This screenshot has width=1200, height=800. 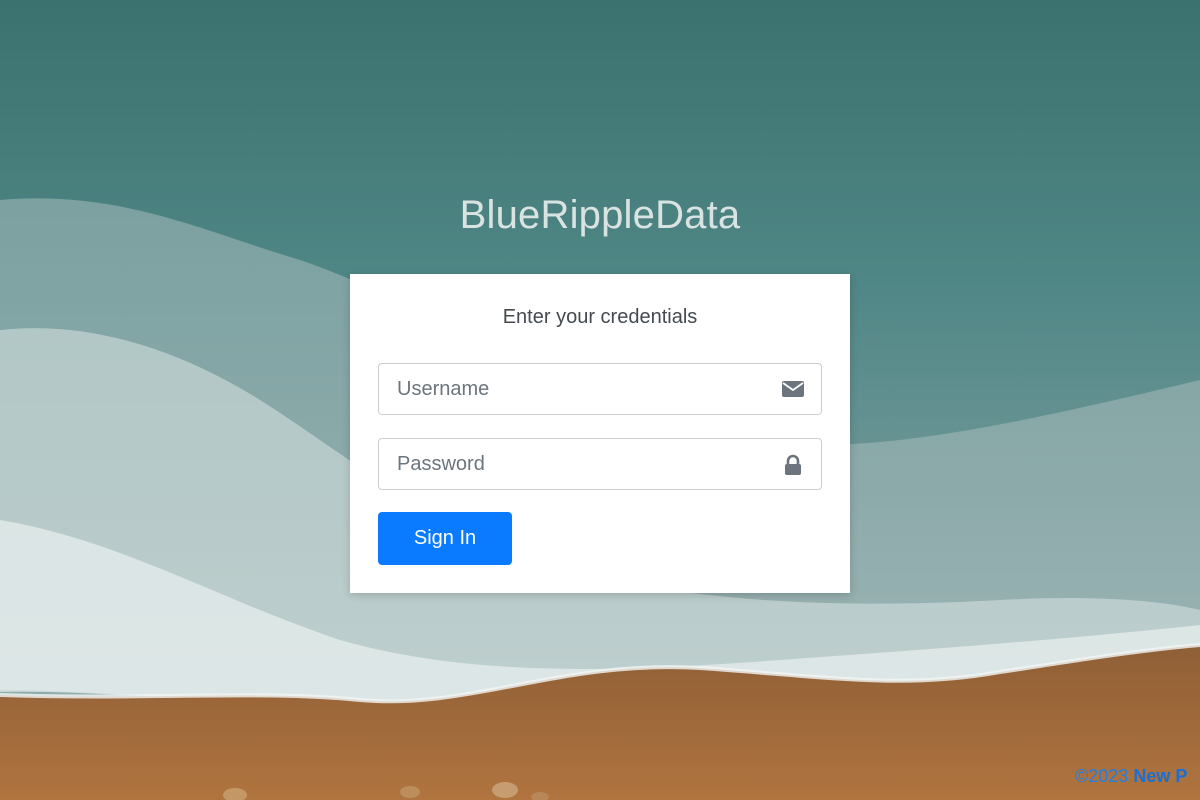 I want to click on password-field-wrapper, so click(x=600, y=464).